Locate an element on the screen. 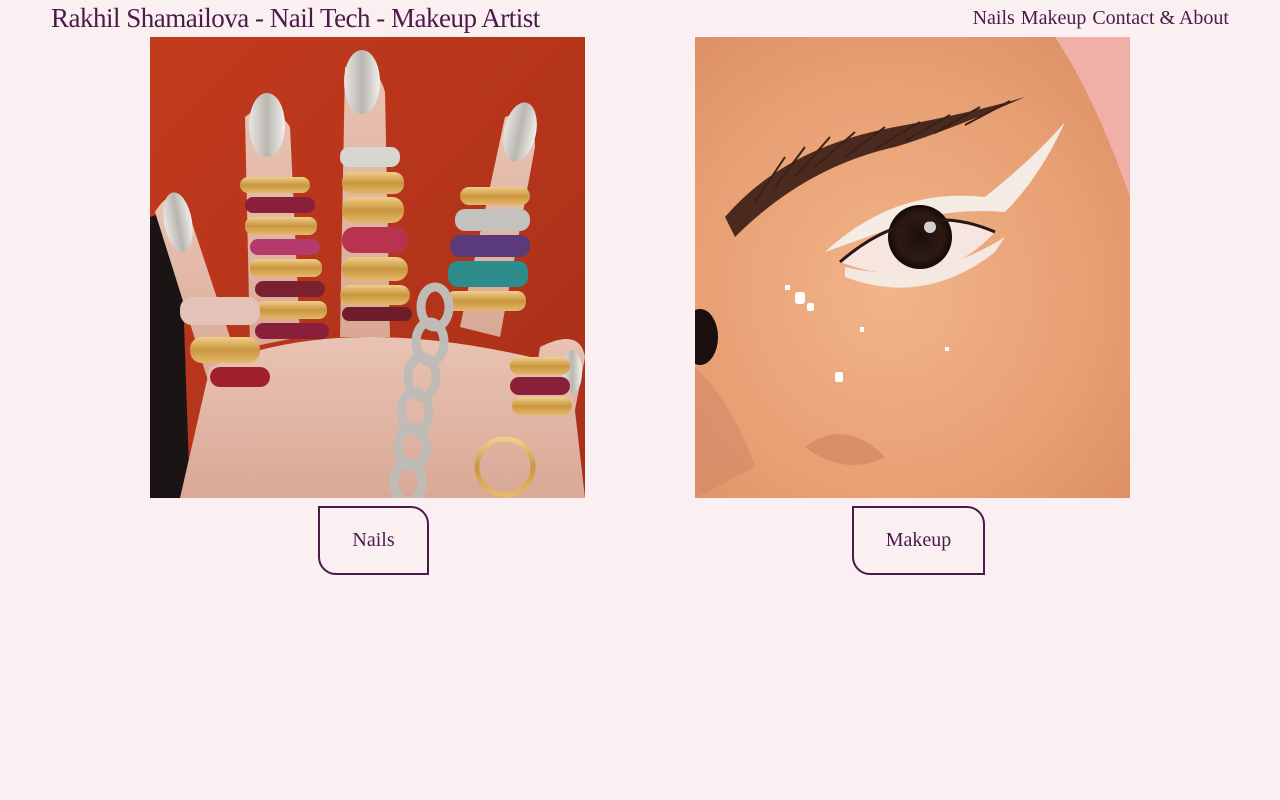 Image resolution: width=1280 pixels, height=800 pixels. nav-link-contact-about: Contact & About is located at coordinates (1160, 18).